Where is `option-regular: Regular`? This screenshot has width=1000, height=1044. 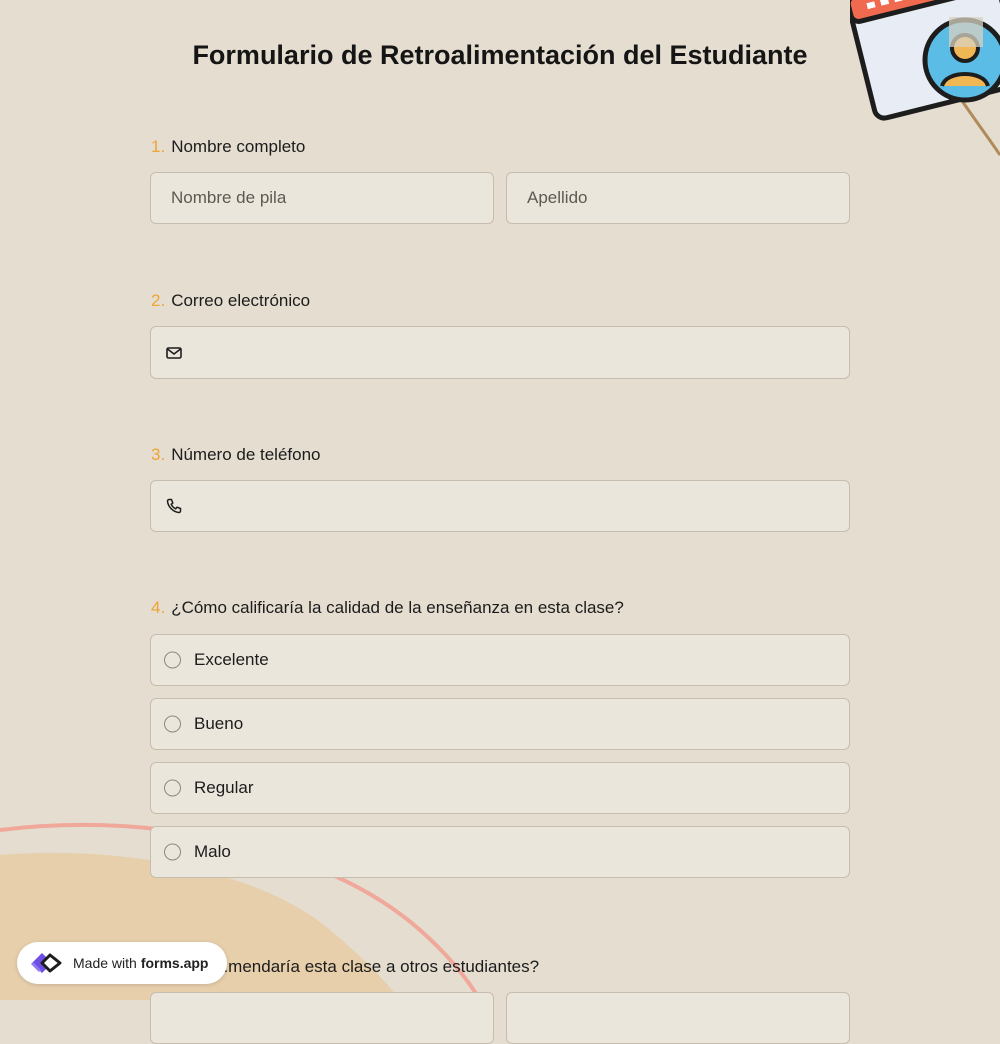 option-regular: Regular is located at coordinates (500, 788).